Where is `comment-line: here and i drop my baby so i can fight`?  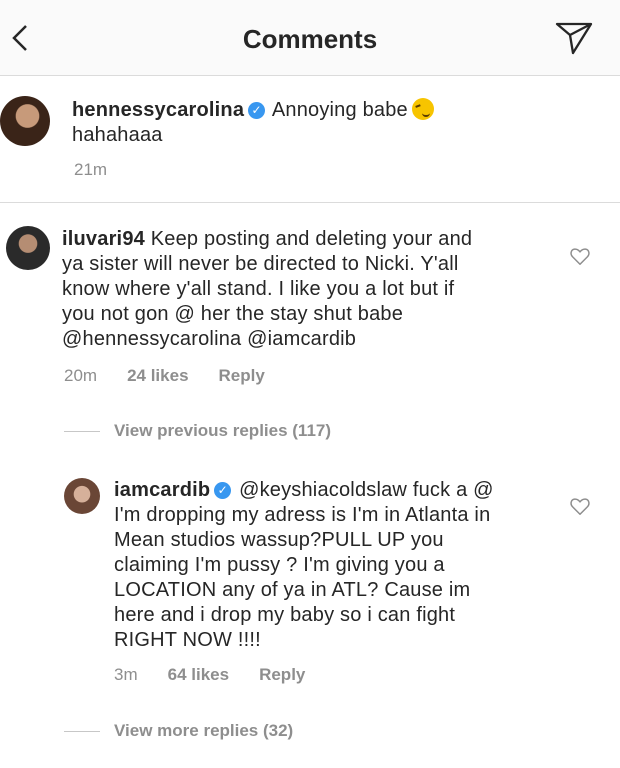
comment-line: here and i drop my baby so i can fight is located at coordinates (285, 615).